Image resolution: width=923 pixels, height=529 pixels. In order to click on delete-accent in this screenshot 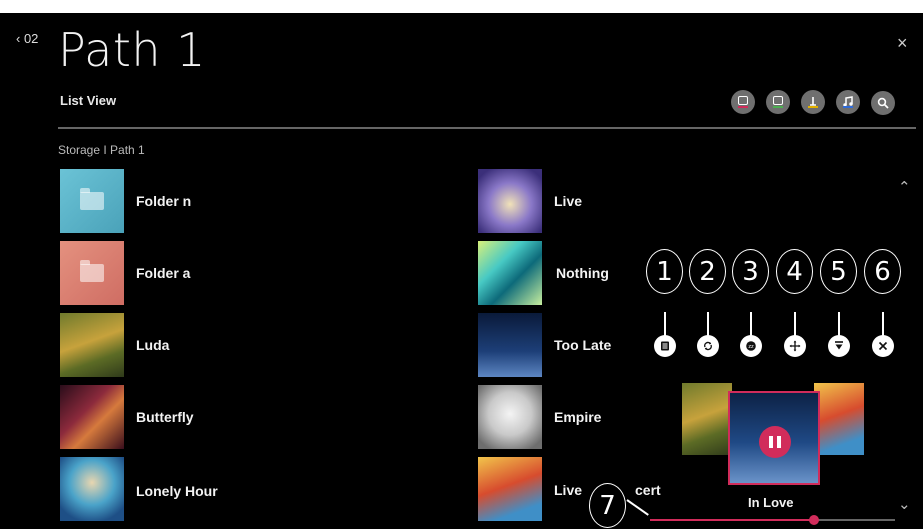, I will do `click(778, 107)`.